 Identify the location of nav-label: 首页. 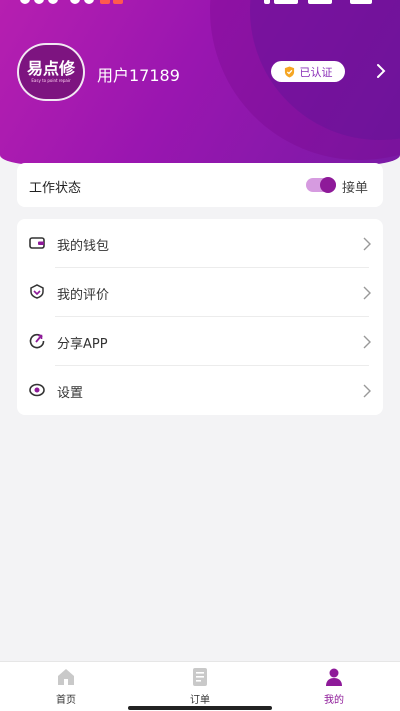
(66, 700).